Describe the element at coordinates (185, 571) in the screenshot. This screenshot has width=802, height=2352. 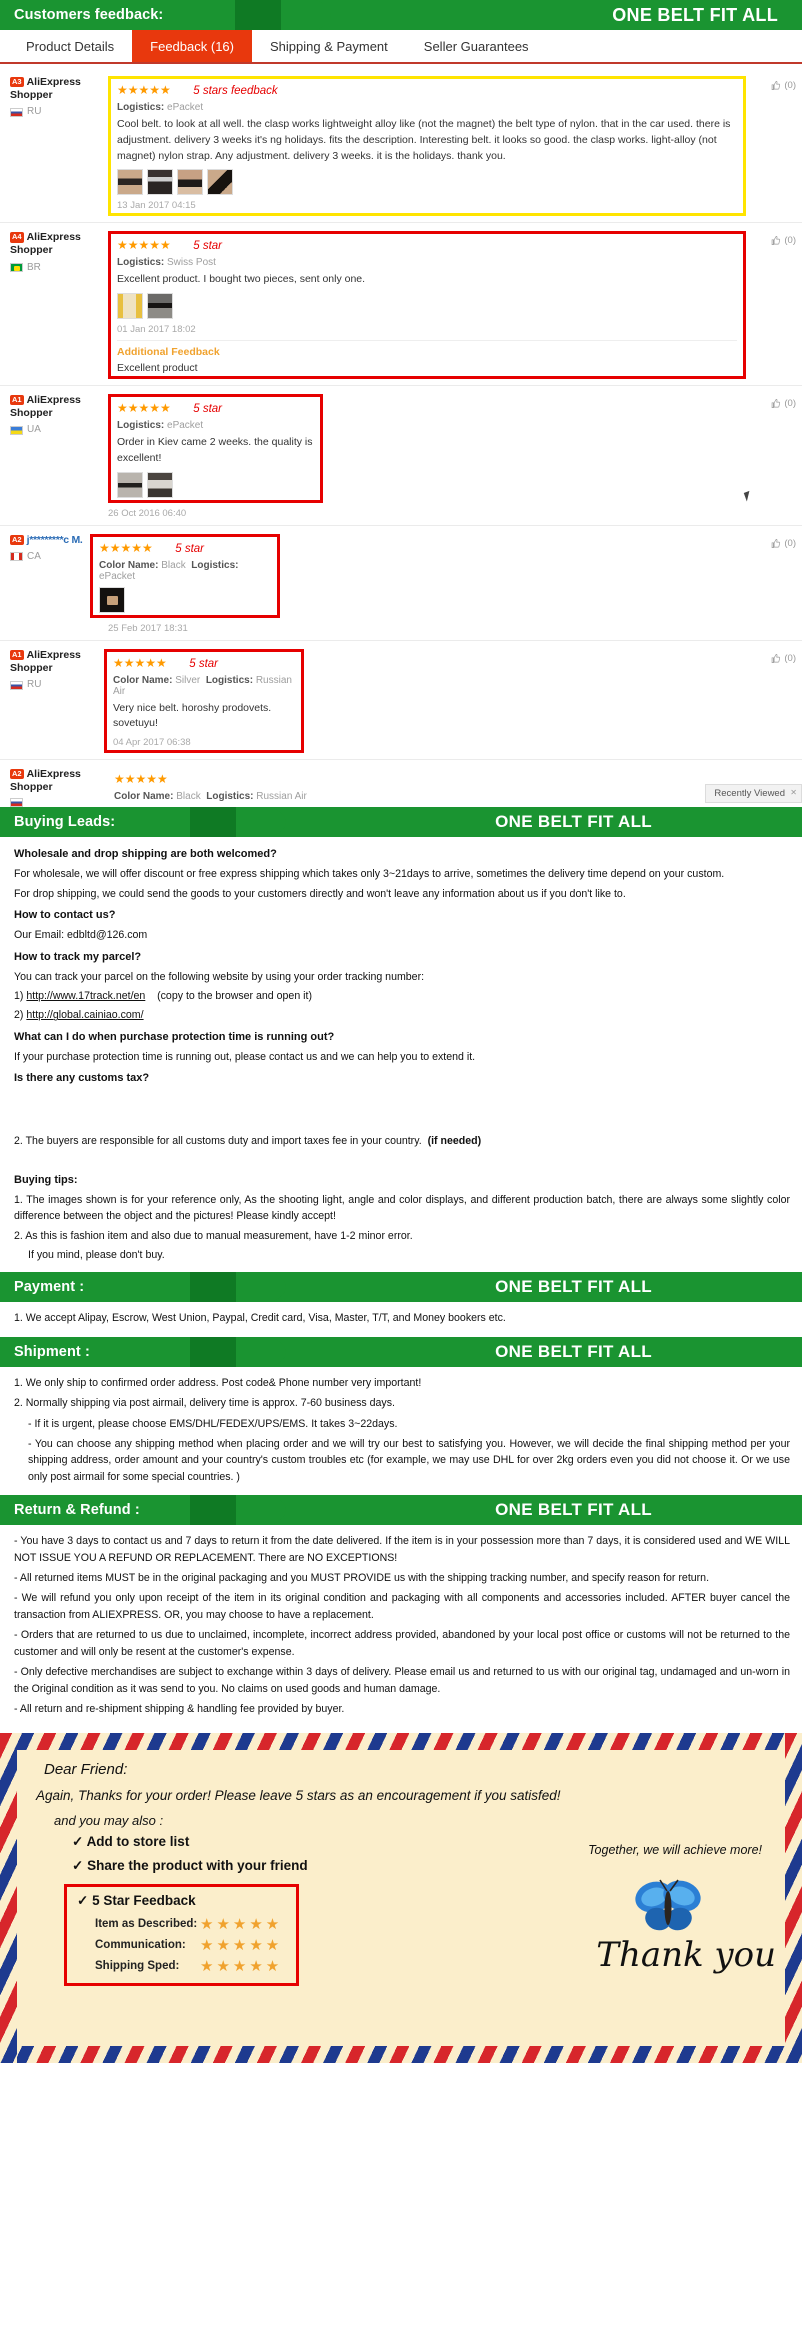
I see `review-meta: Color Name: Black Logistics: ePacket` at that location.